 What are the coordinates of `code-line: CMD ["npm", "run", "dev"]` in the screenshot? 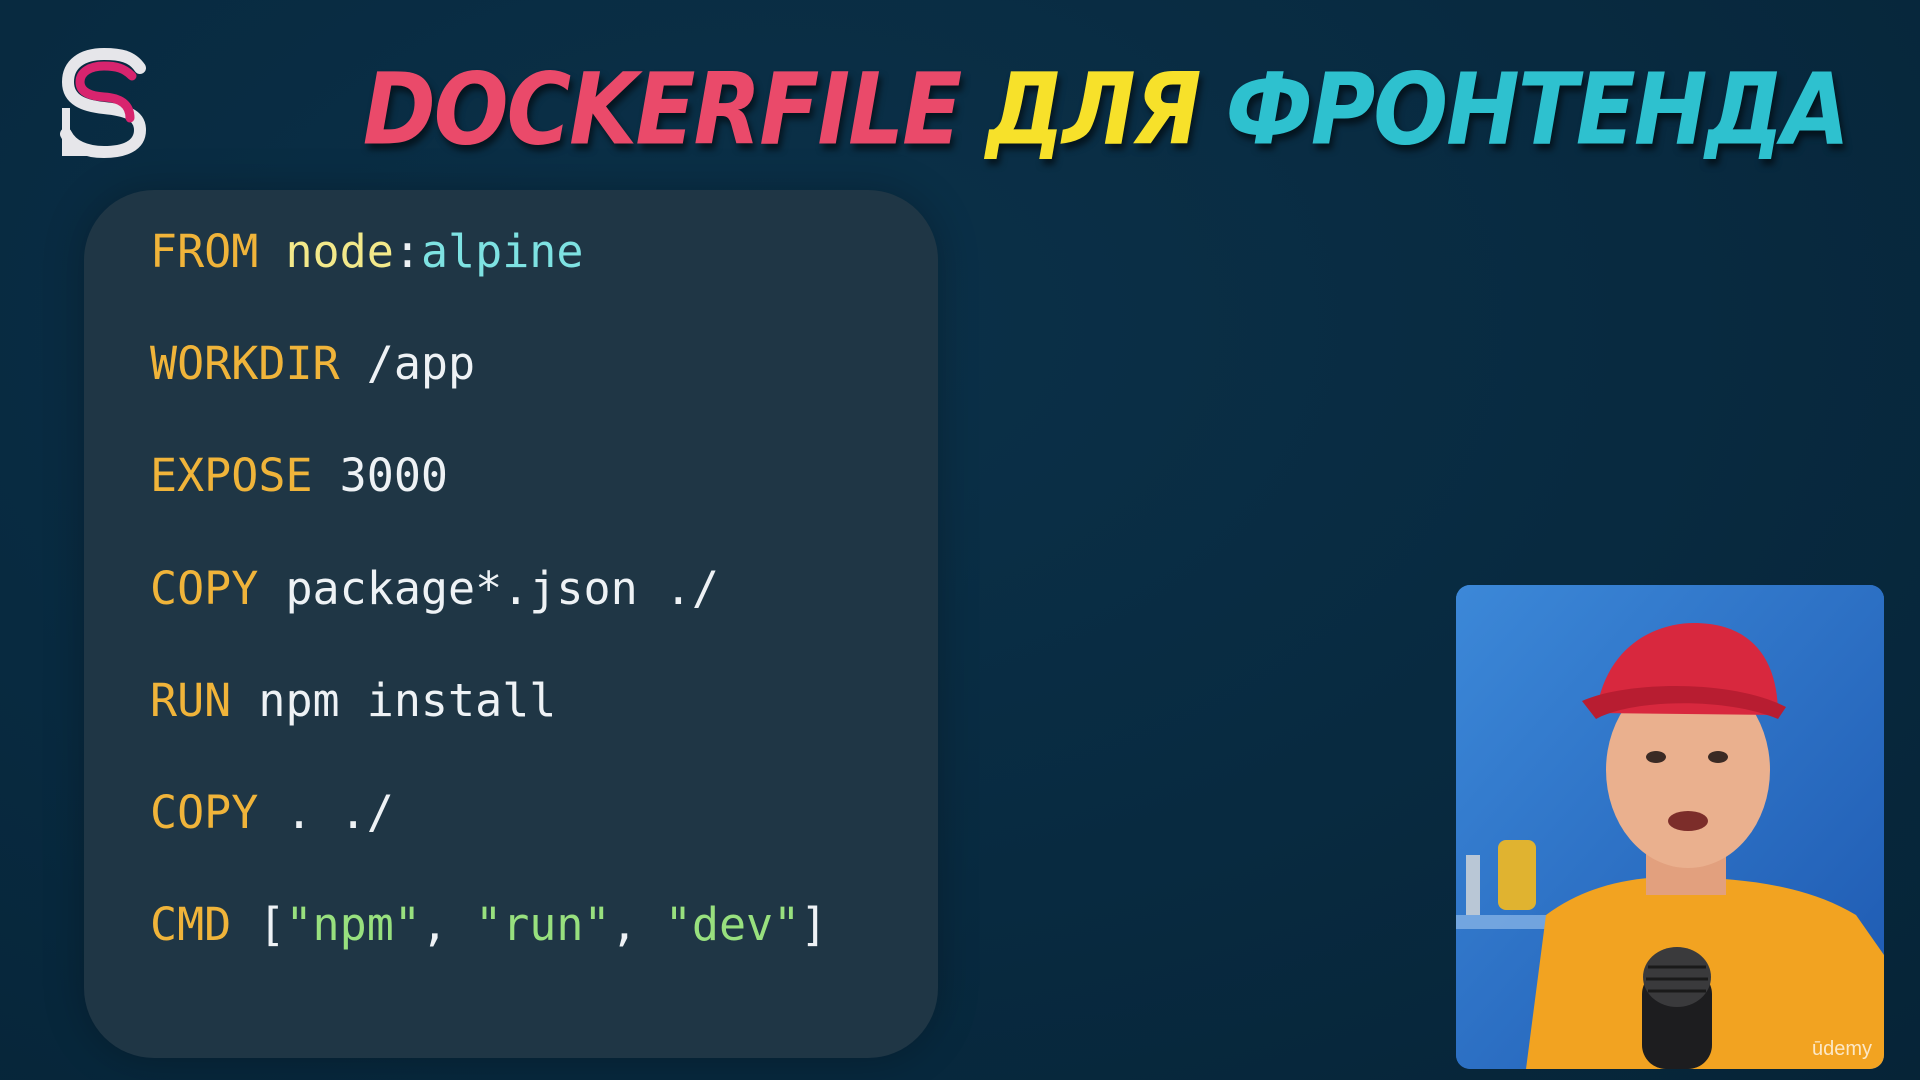 It's located at (488, 925).